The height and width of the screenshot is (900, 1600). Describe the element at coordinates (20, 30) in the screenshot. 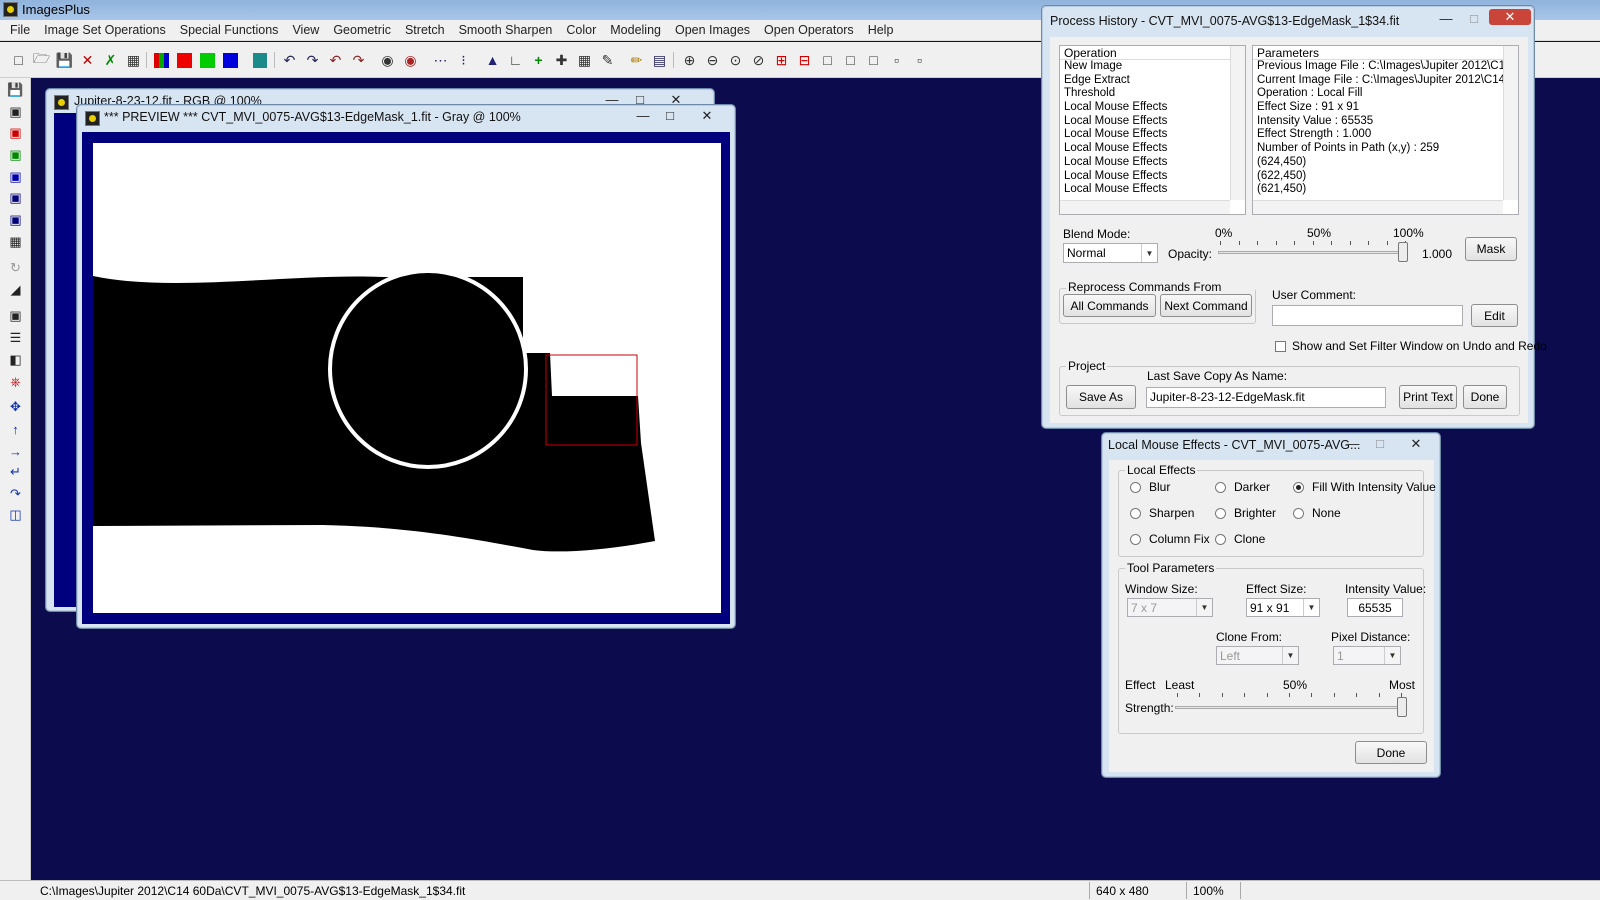

I see `menu-file: File` at that location.